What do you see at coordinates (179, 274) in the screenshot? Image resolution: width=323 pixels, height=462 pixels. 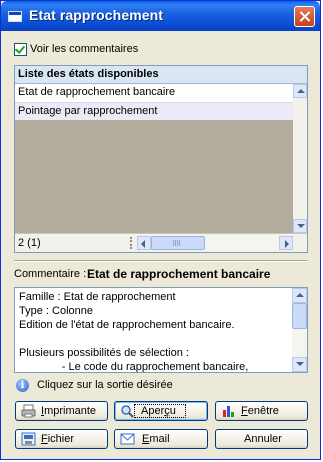 I see `comment-title: Etat de rapprochement bancaire` at bounding box center [179, 274].